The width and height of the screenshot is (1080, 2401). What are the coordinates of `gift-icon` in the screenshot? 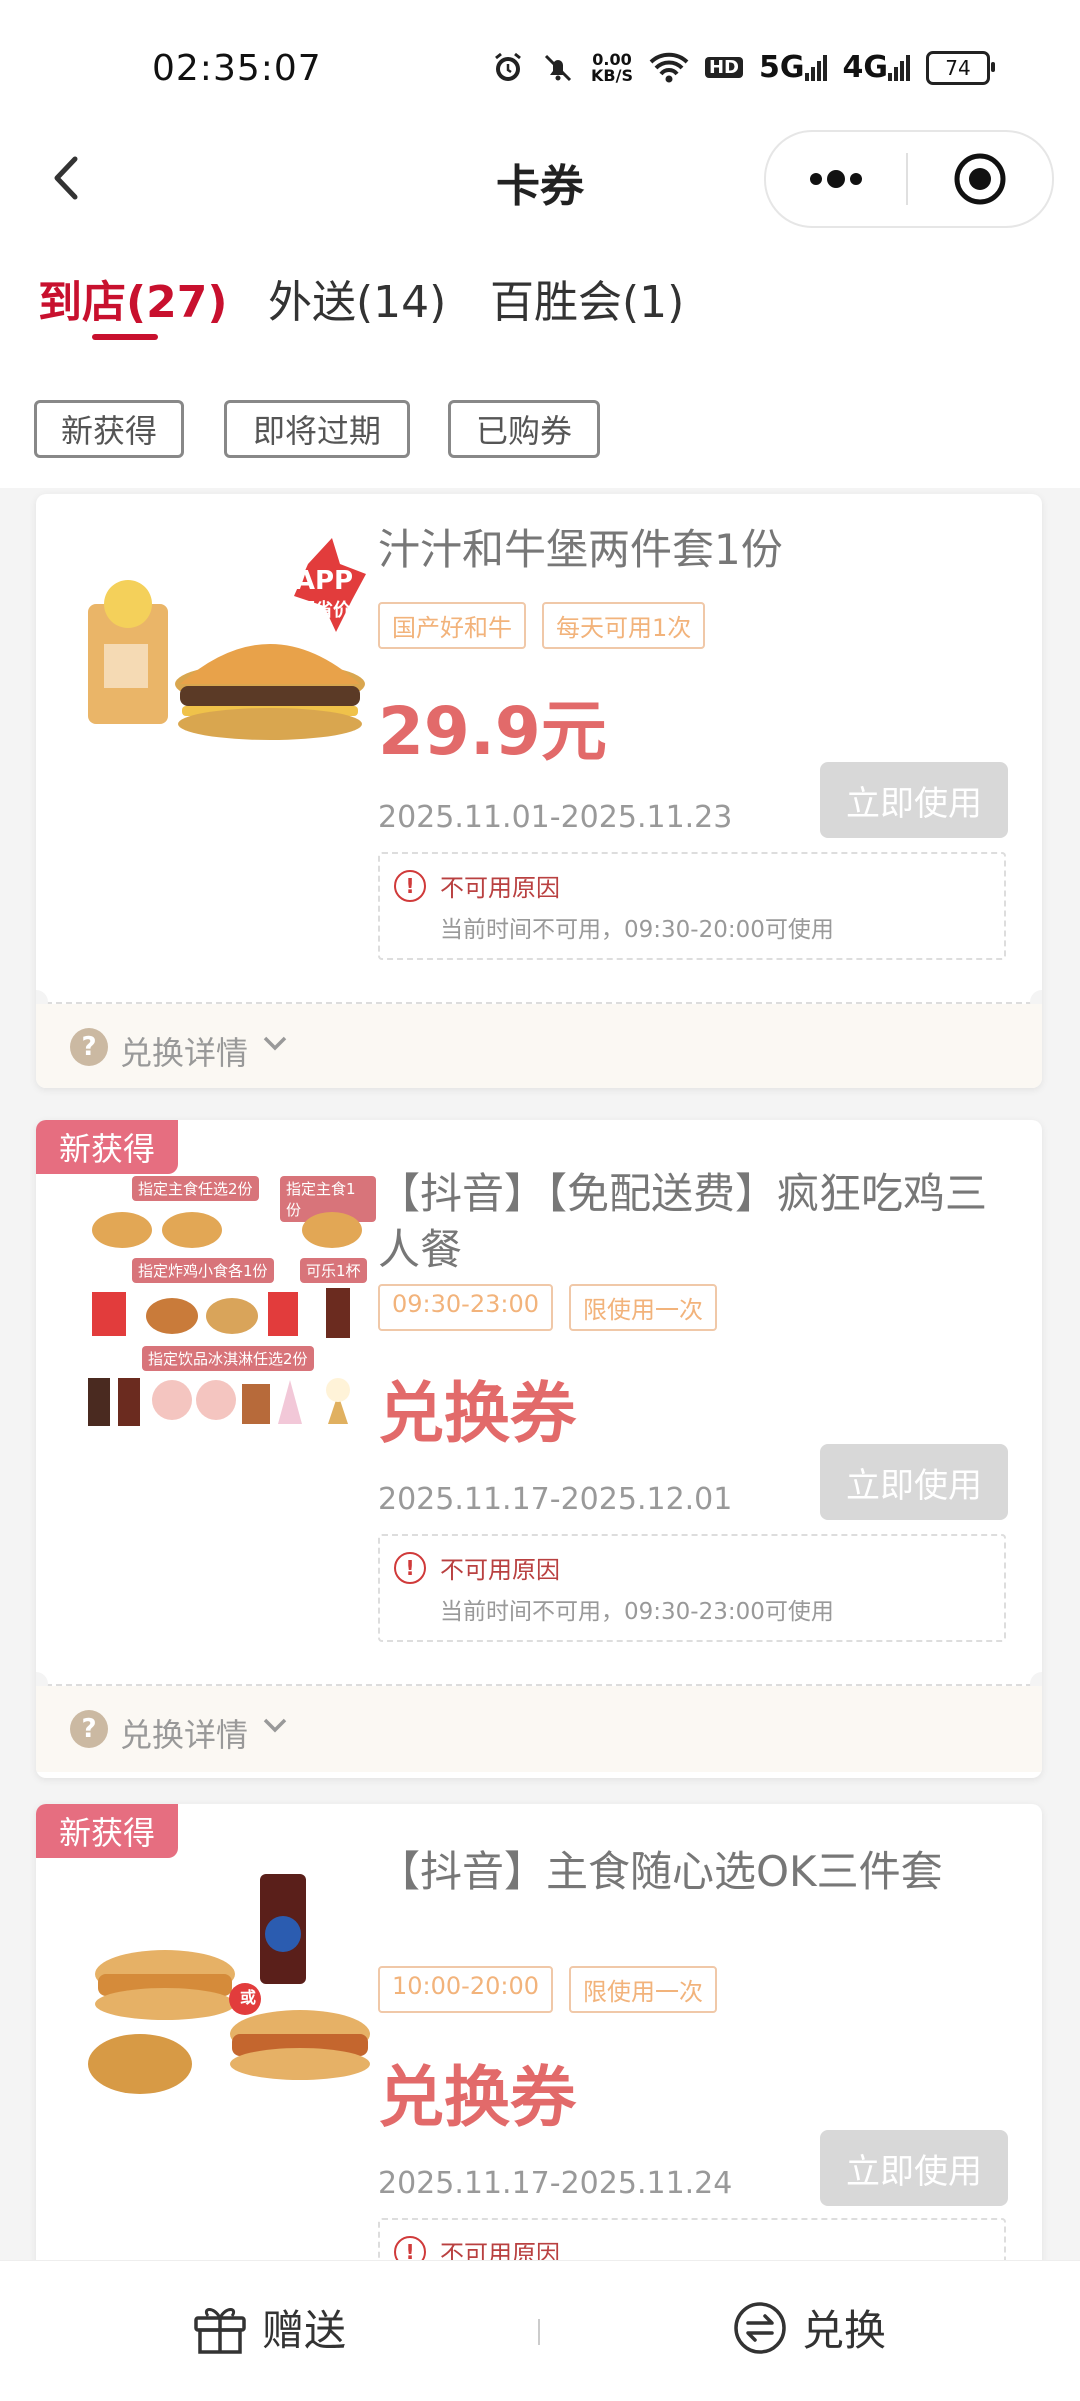 It's located at (220, 2330).